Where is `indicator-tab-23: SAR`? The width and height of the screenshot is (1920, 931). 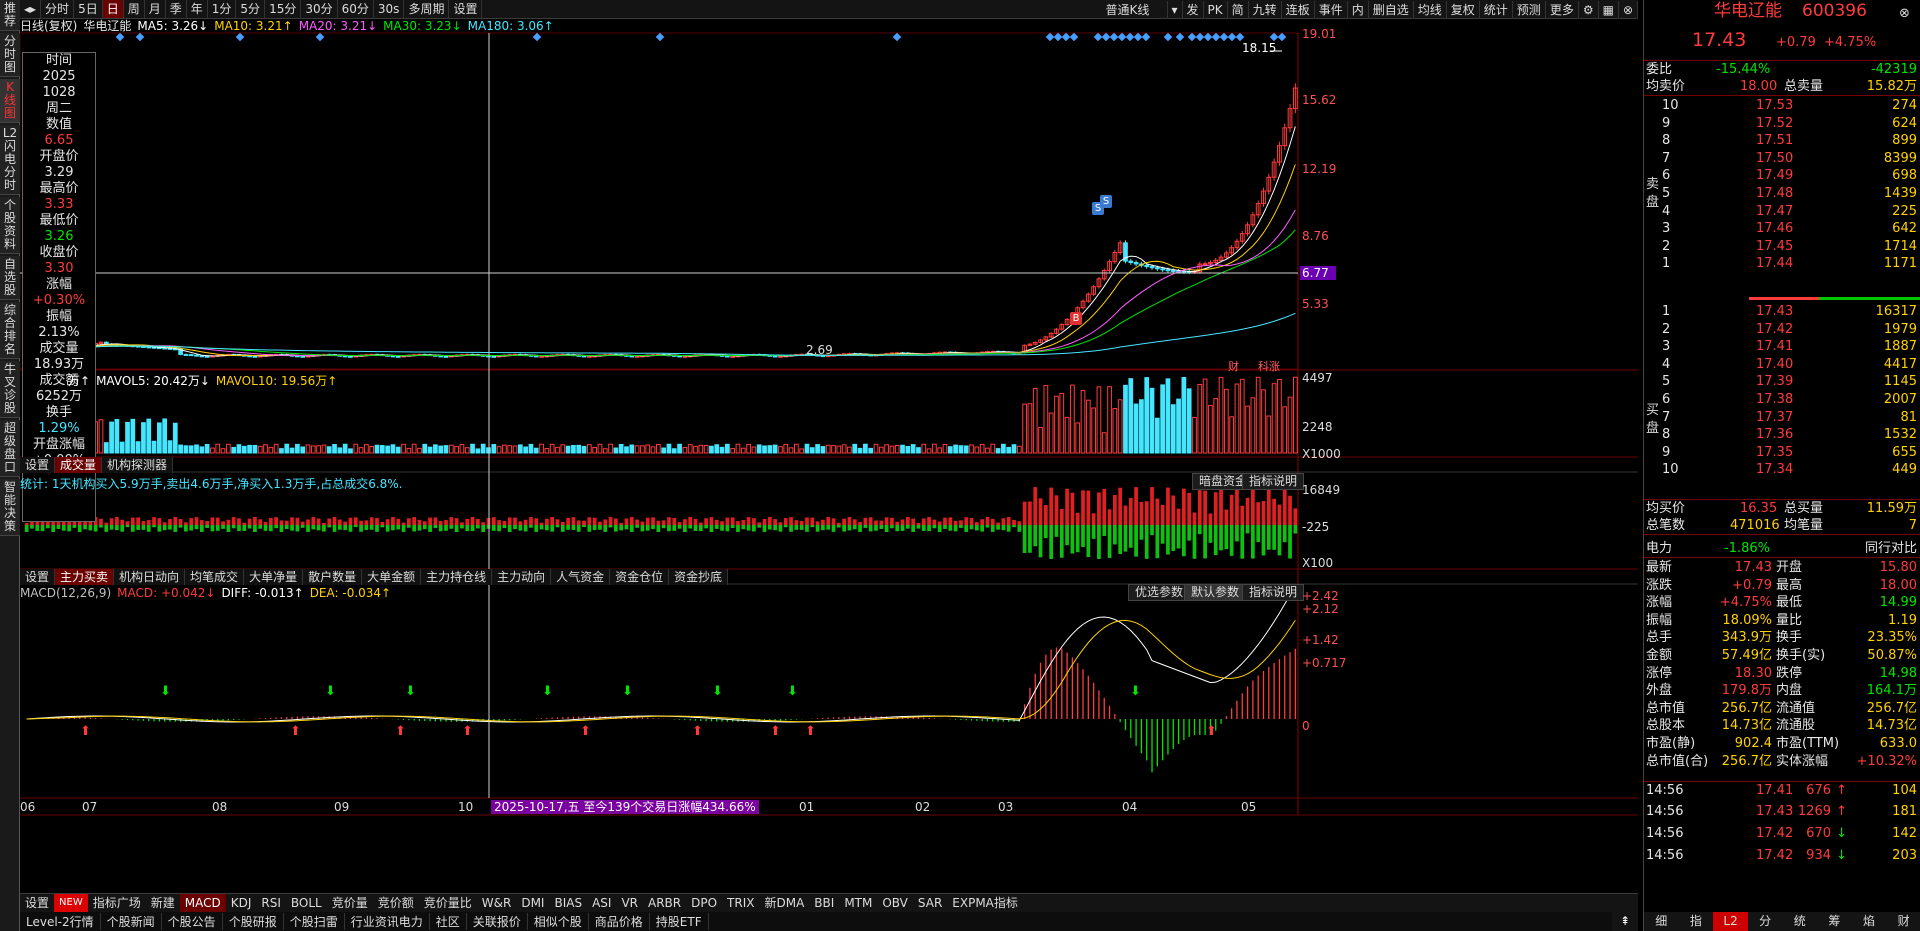 indicator-tab-23: SAR is located at coordinates (930, 903).